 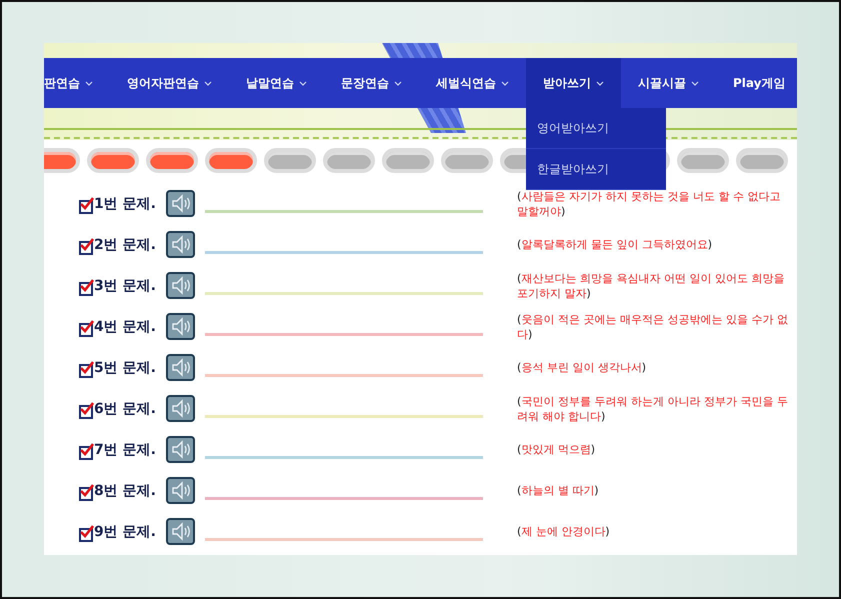 I want to click on hint-text: (재산보다는 희망을 욕심내자 어떤 일이 있어도 희망을 포기하지 말자), so click(x=651, y=285).